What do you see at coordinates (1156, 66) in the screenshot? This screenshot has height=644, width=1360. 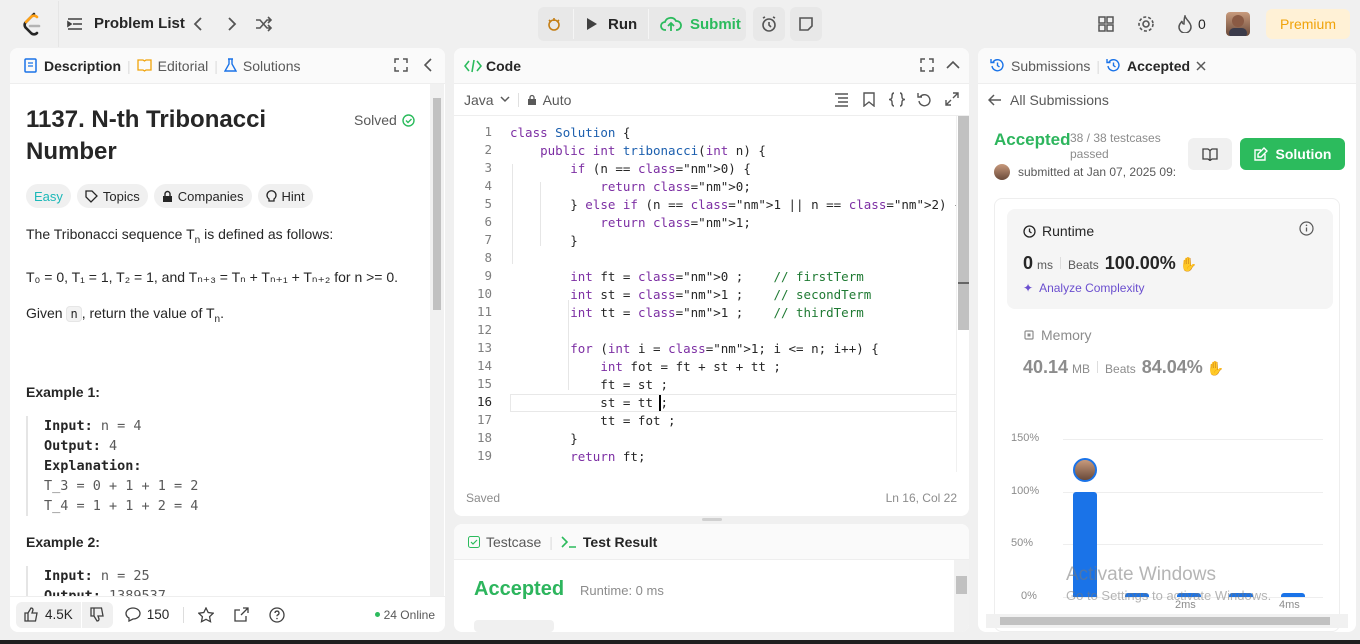 I see `tab-accepted: Accepted` at bounding box center [1156, 66].